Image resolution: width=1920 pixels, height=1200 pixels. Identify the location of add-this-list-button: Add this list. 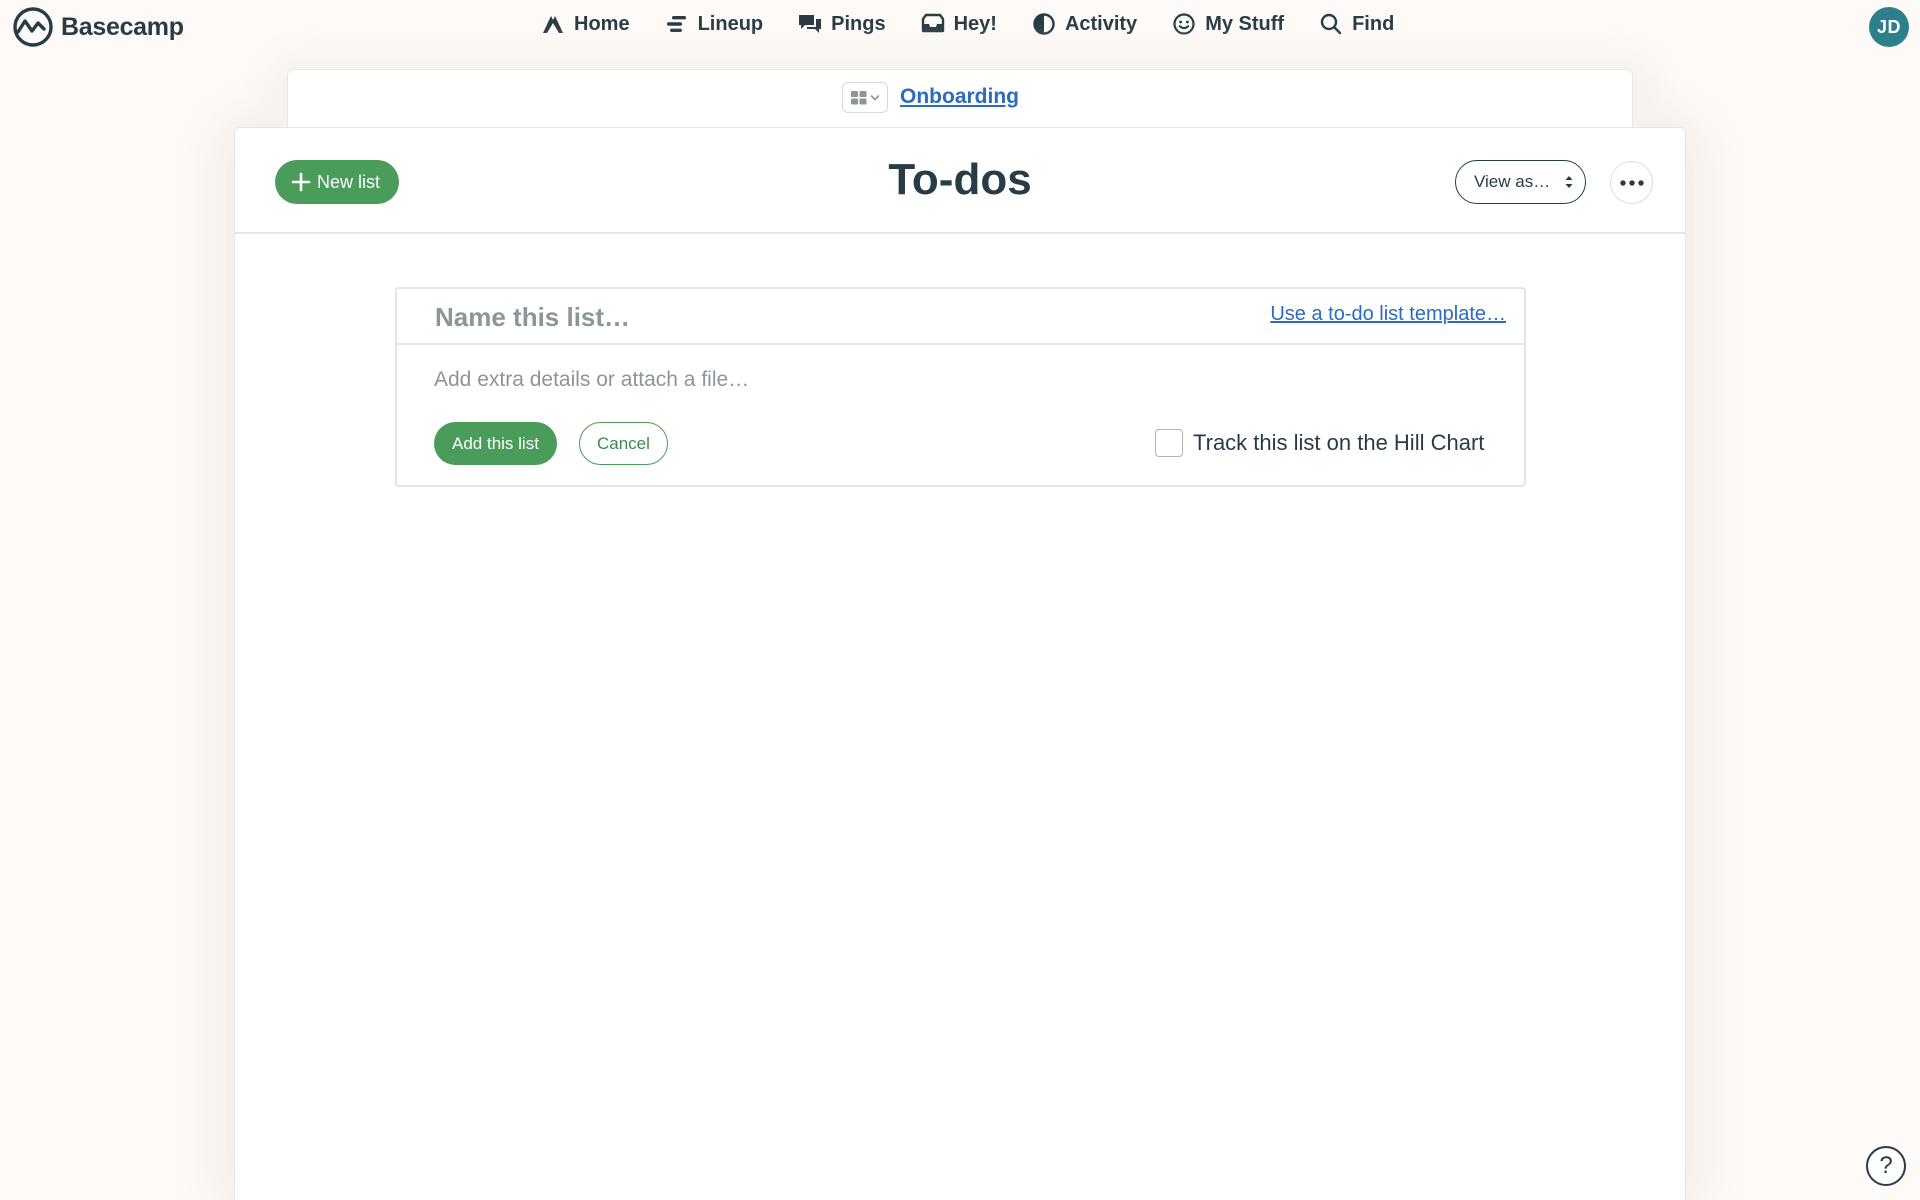
(495, 443).